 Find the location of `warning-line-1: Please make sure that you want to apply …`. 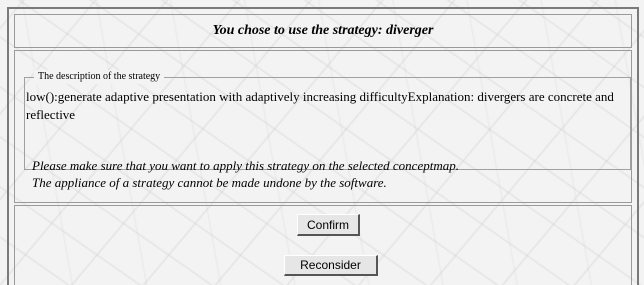

warning-line-1: Please make sure that you want to apply … is located at coordinates (245, 165).